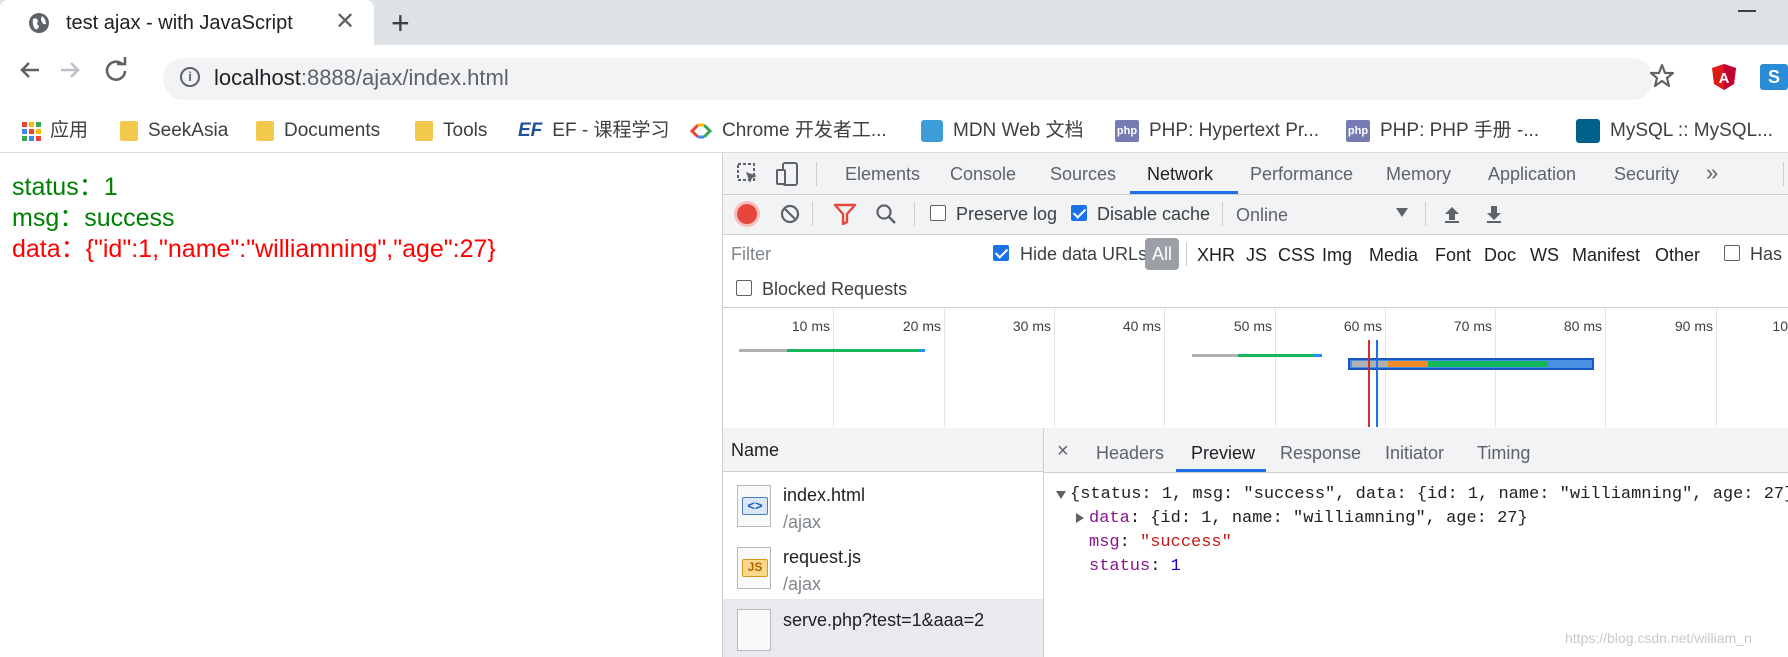 Image resolution: width=1788 pixels, height=657 pixels. What do you see at coordinates (1256, 255) in the screenshot?
I see `type-filter-js: JS` at bounding box center [1256, 255].